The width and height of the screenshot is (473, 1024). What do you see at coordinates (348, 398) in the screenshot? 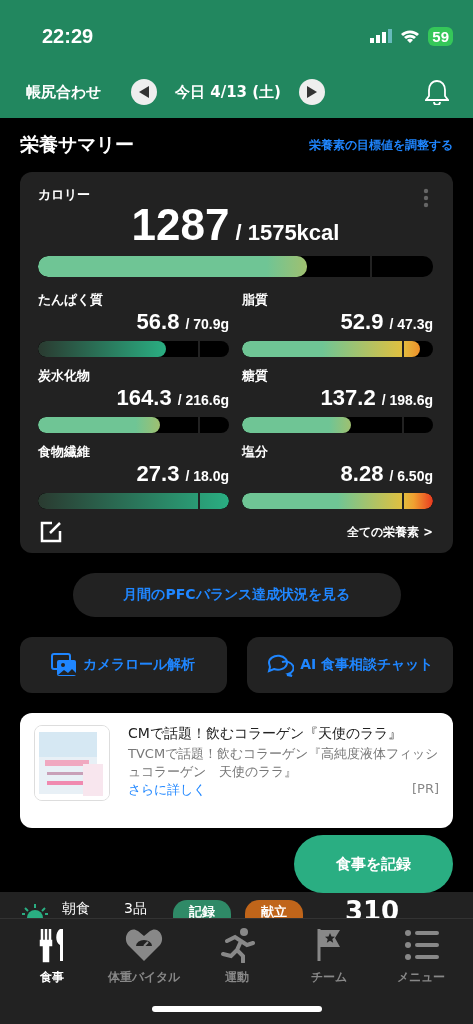
I see `nutrient-value: 137.2` at bounding box center [348, 398].